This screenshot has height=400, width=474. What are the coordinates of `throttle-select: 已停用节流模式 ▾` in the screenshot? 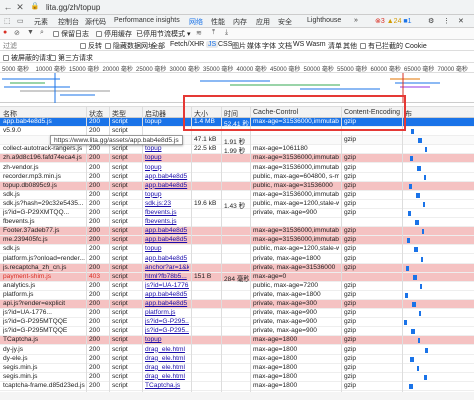 It's located at (163, 34).